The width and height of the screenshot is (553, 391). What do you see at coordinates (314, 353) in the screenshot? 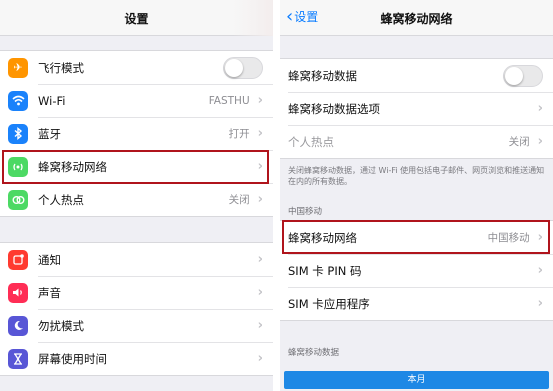
I see `cellular-data-section-header: 蜂窝移动数据` at bounding box center [314, 353].